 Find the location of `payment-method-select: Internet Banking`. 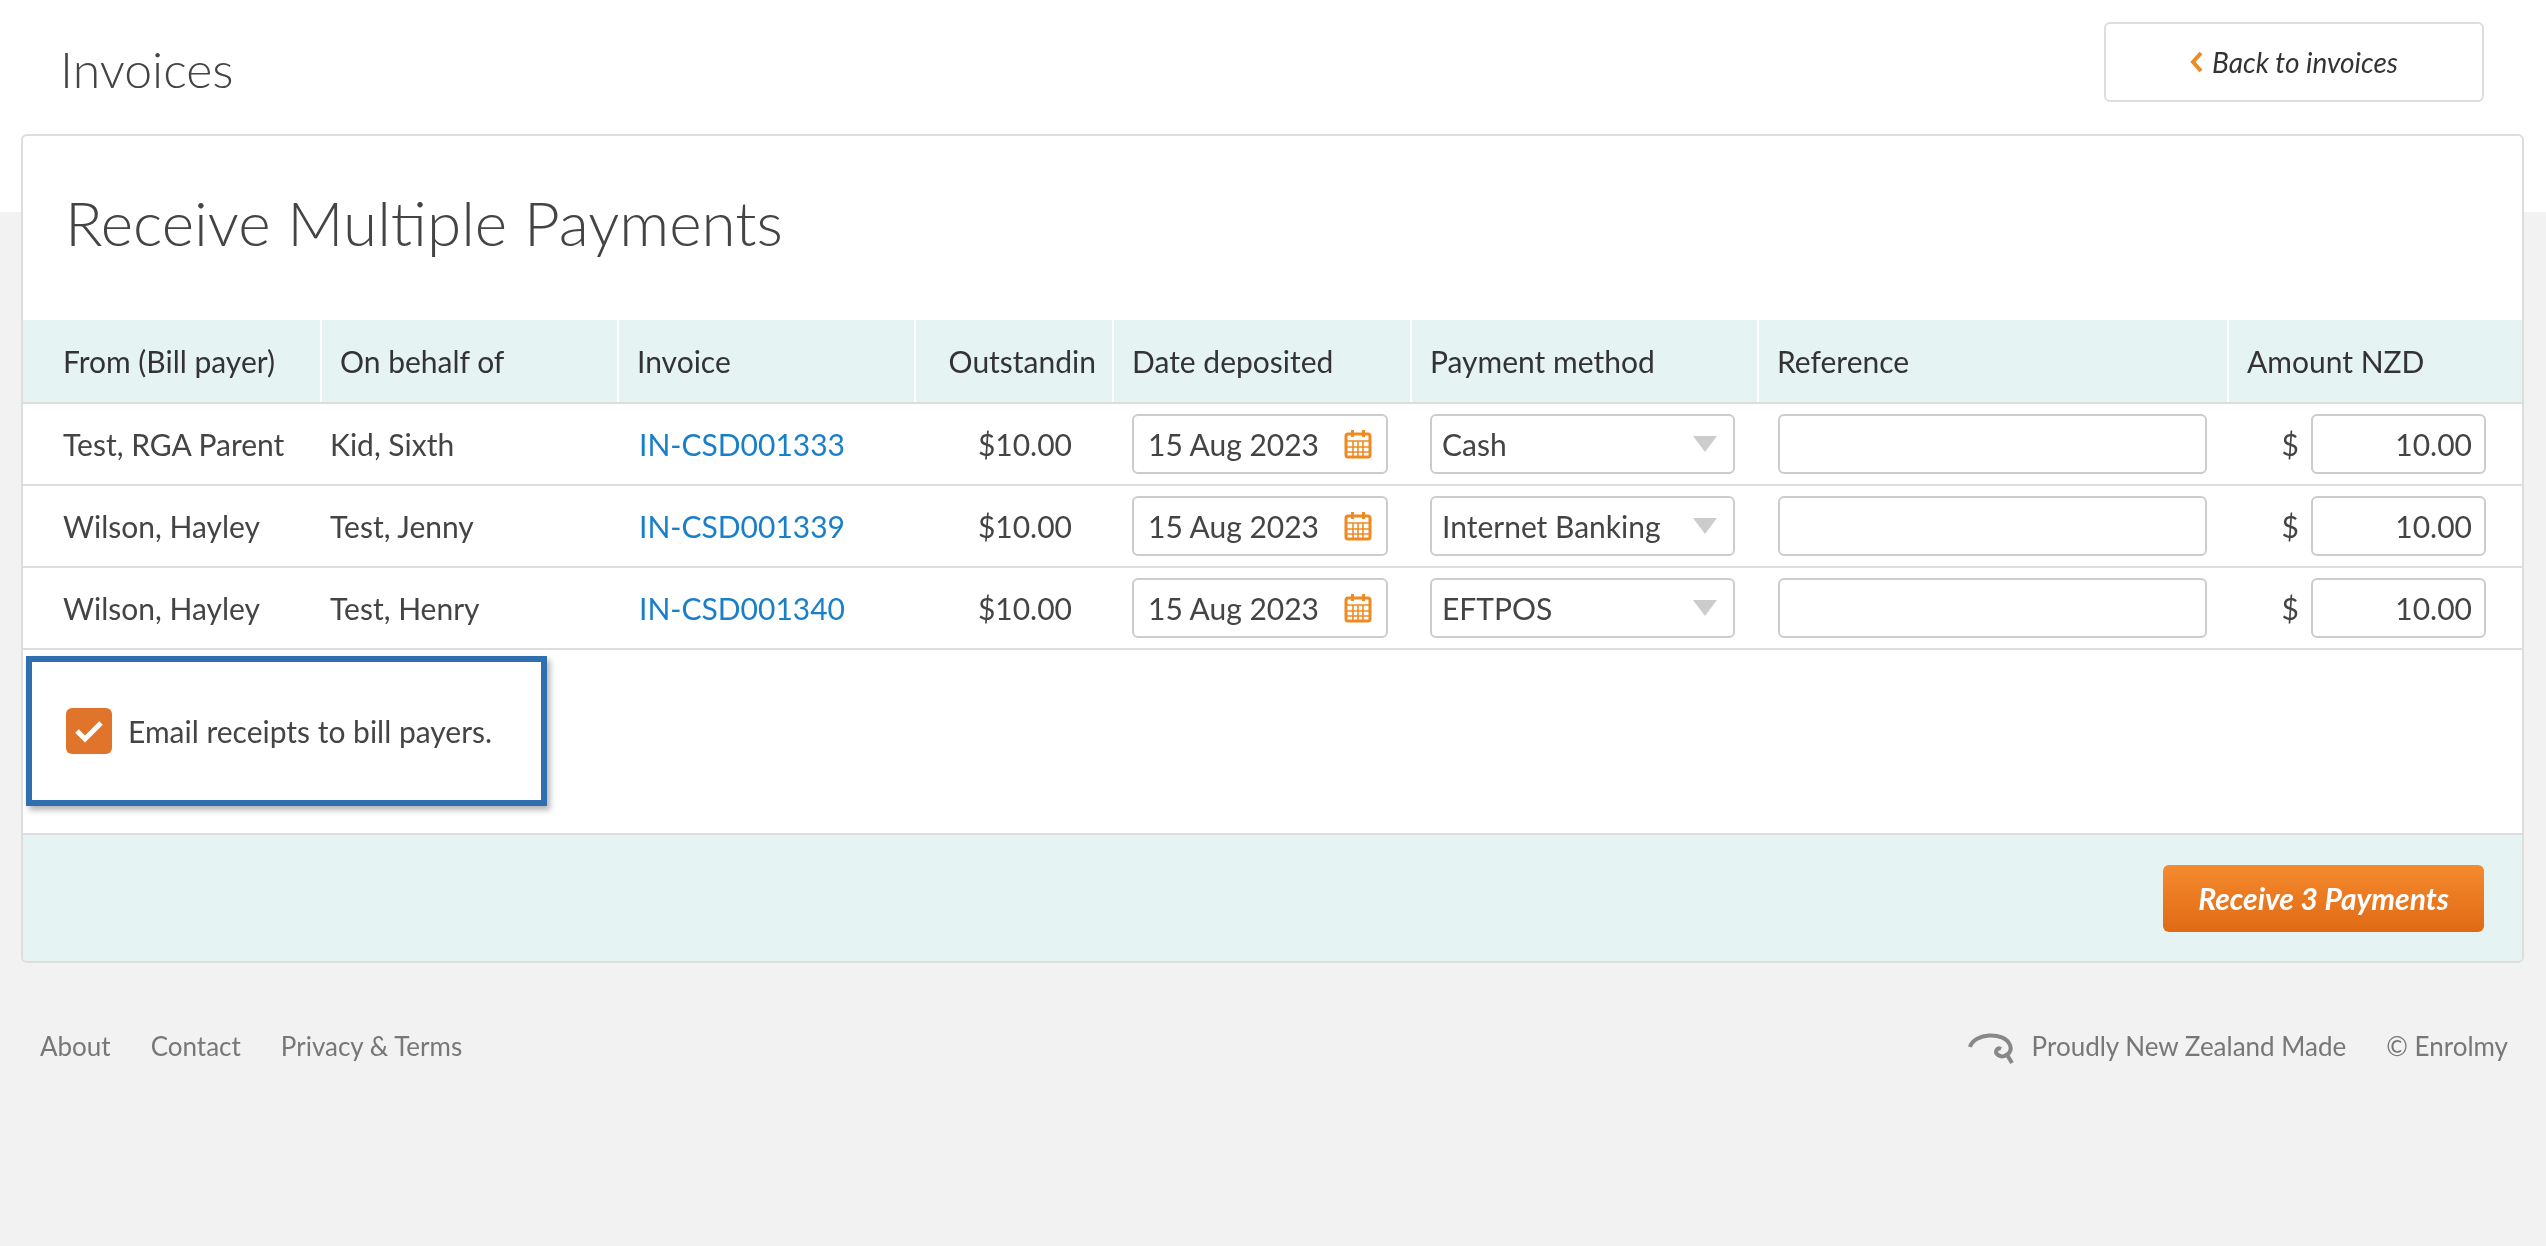

payment-method-select: Internet Banking is located at coordinates (1582, 526).